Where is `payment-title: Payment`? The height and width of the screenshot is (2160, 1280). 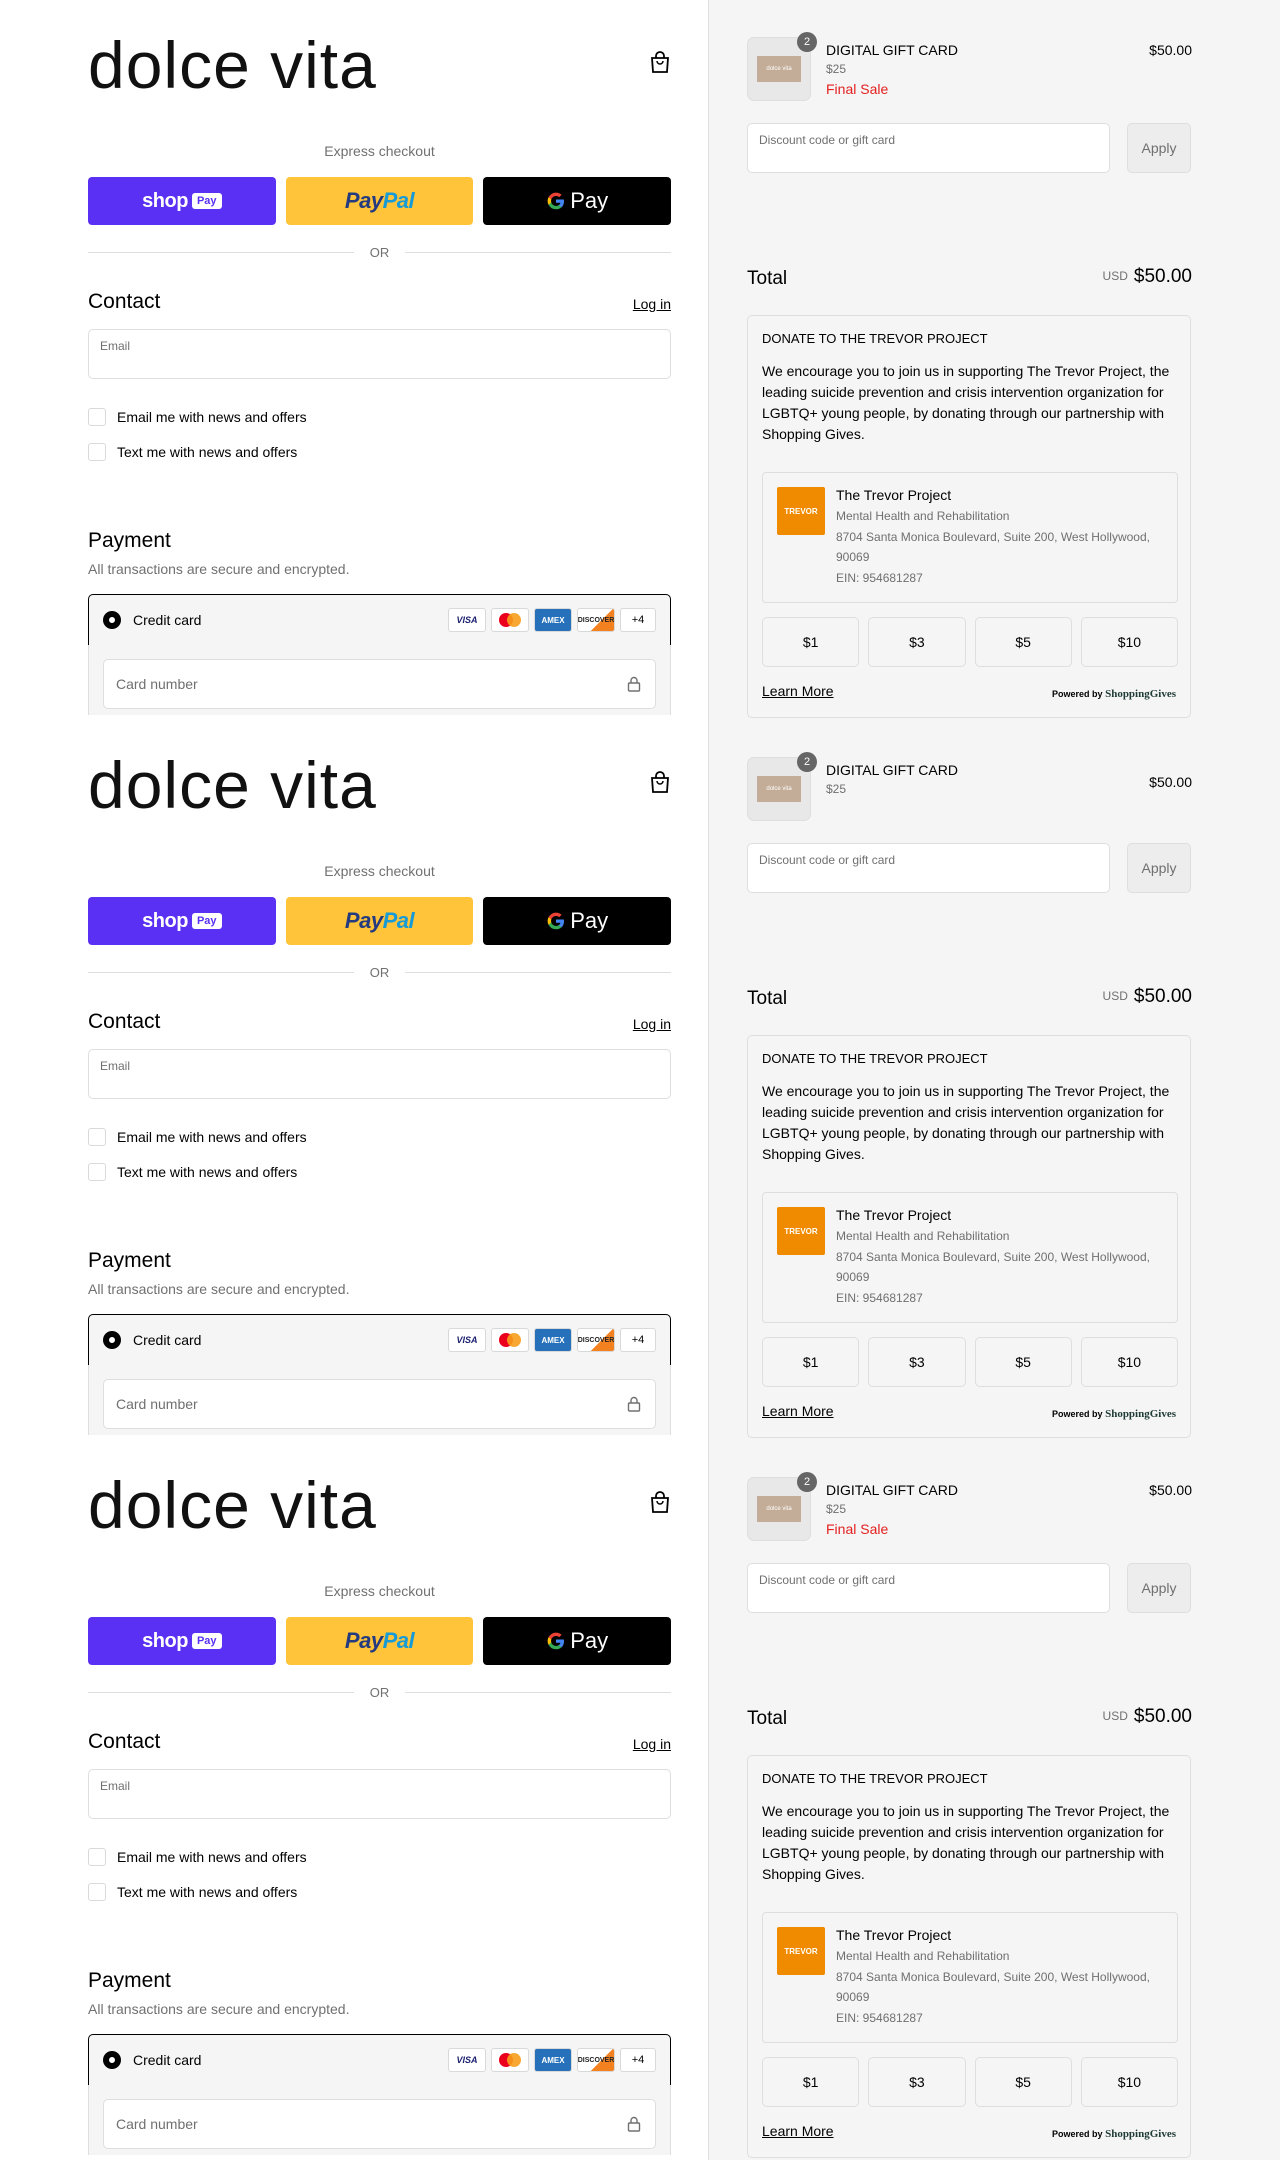
payment-title: Payment is located at coordinates (129, 1260).